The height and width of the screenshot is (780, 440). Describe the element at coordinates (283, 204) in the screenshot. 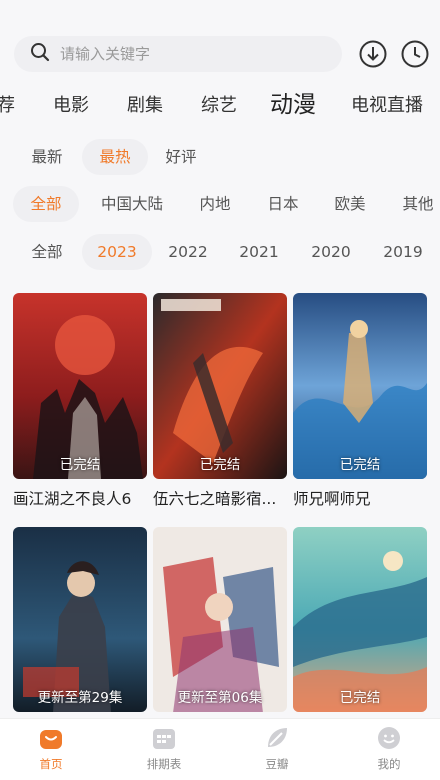

I see `filter-region-japan: 日本` at that location.